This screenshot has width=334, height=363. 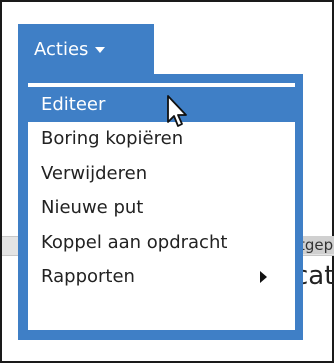 What do you see at coordinates (134, 242) in the screenshot?
I see `menu-item-label: Koppel aan opdracht` at bounding box center [134, 242].